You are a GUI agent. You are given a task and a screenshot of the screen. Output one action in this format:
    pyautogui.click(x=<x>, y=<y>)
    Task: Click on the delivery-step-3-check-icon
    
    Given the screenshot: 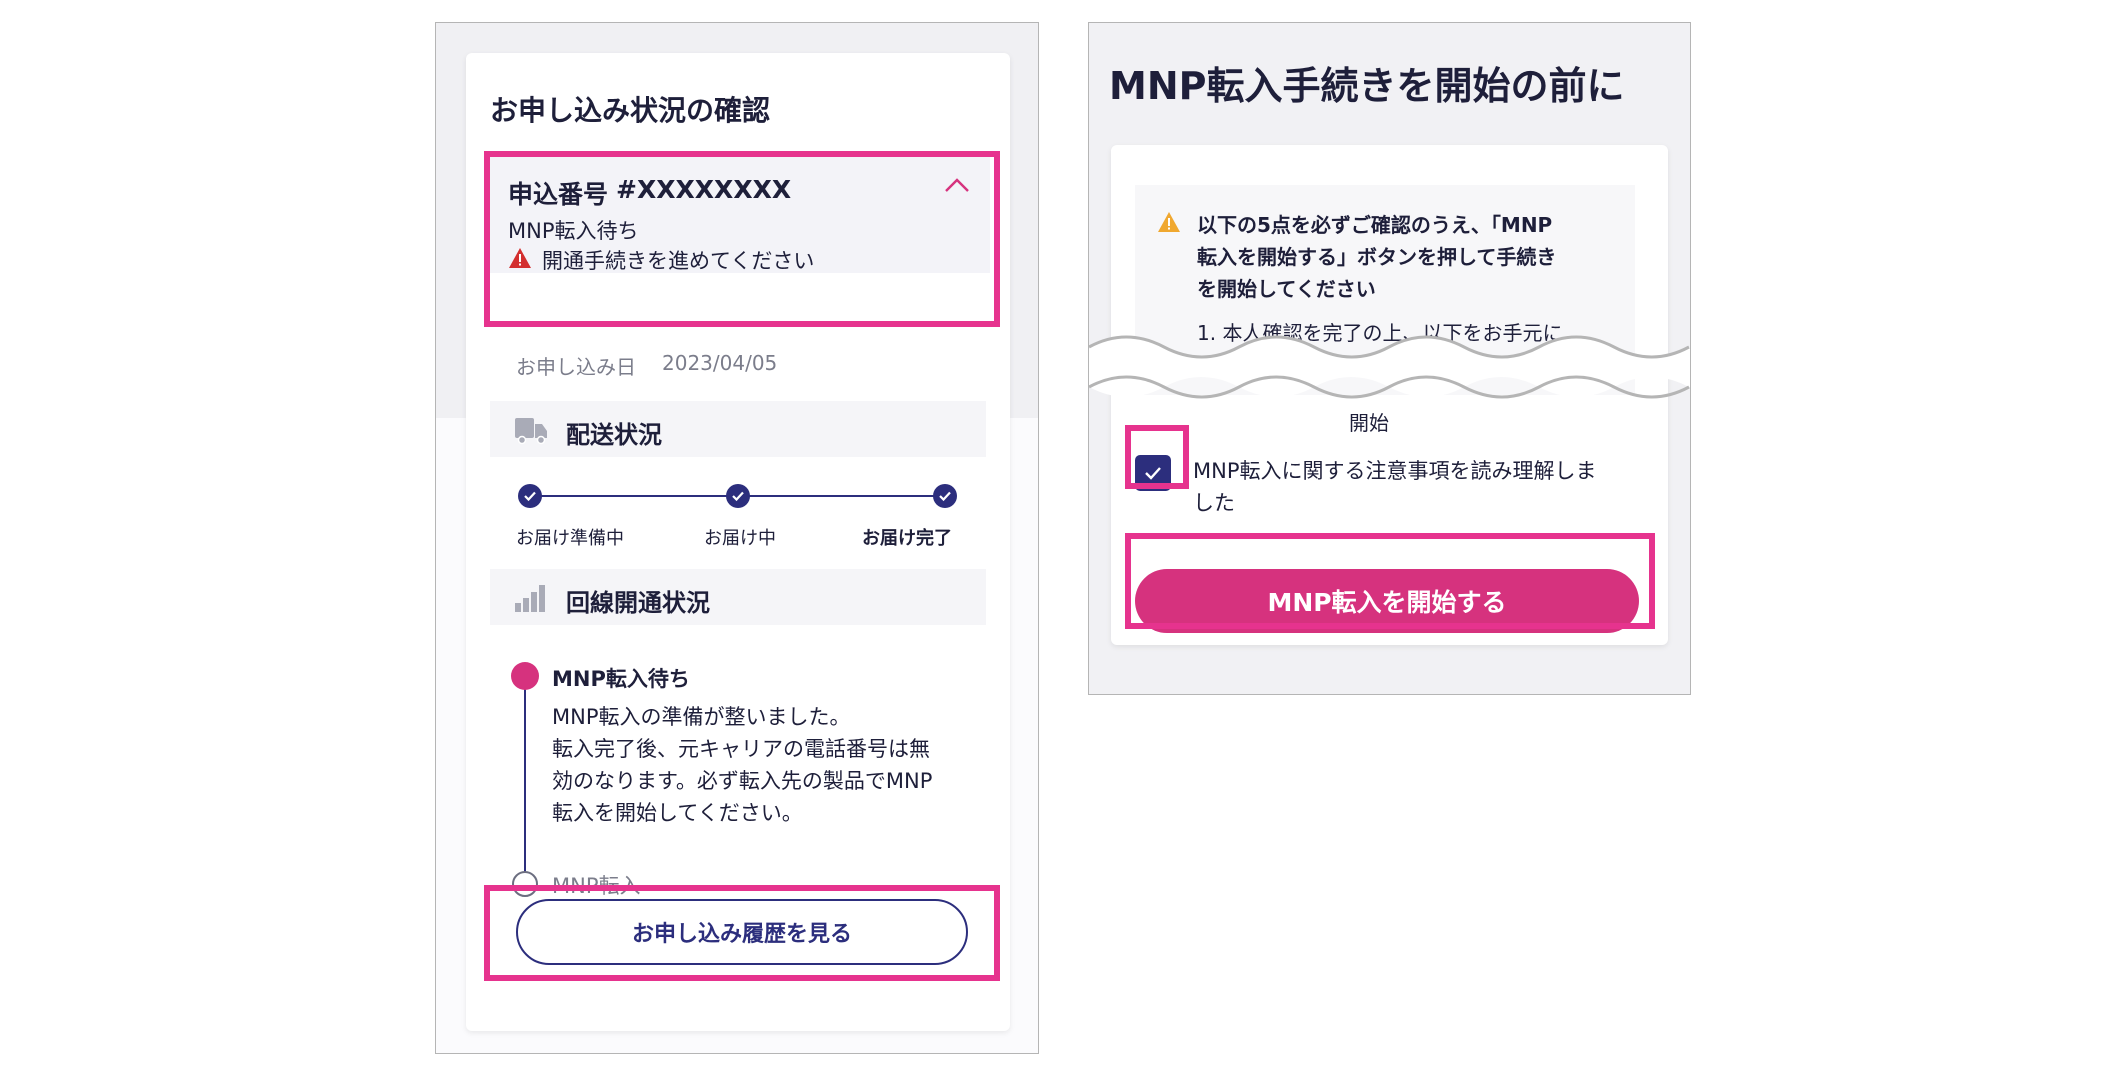 What is the action you would take?
    pyautogui.click(x=945, y=496)
    